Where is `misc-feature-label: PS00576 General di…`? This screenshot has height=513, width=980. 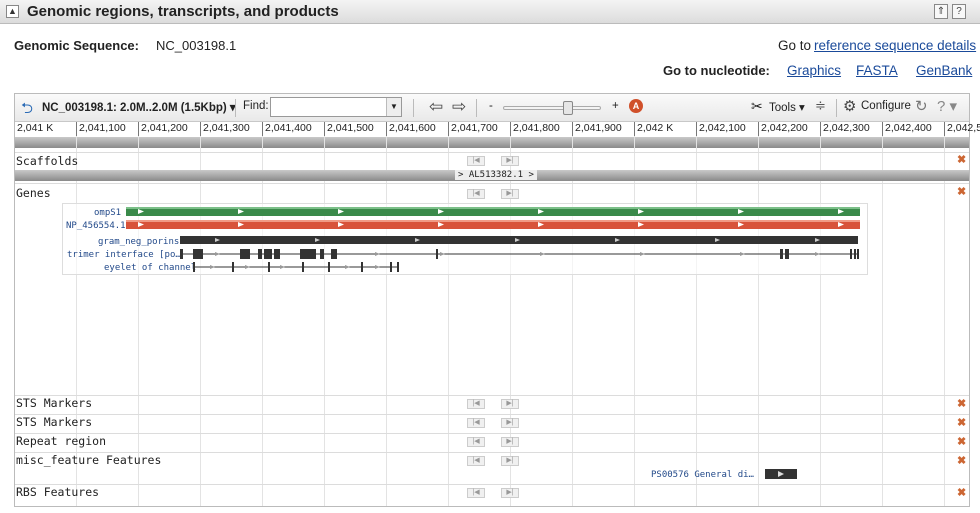 misc-feature-label: PS00576 General di… is located at coordinates (702, 475).